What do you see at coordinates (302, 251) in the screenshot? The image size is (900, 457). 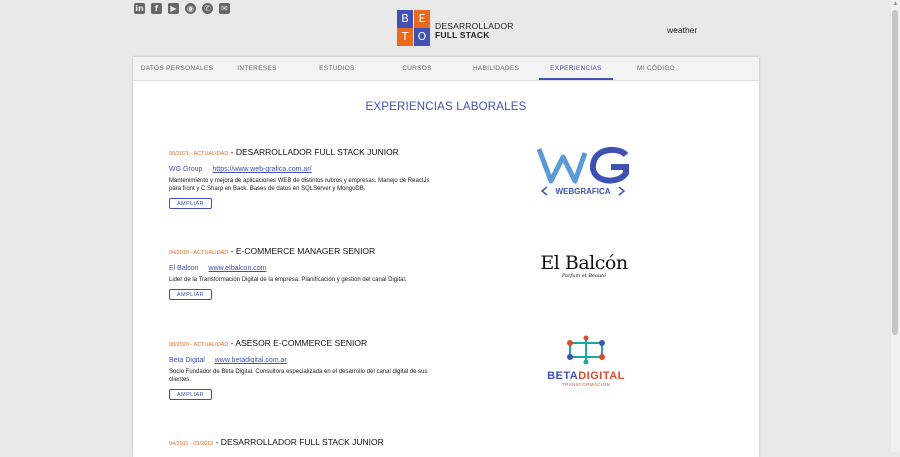 I see `experience-role: - E-COMMERCE MANAGER SENIOR` at bounding box center [302, 251].